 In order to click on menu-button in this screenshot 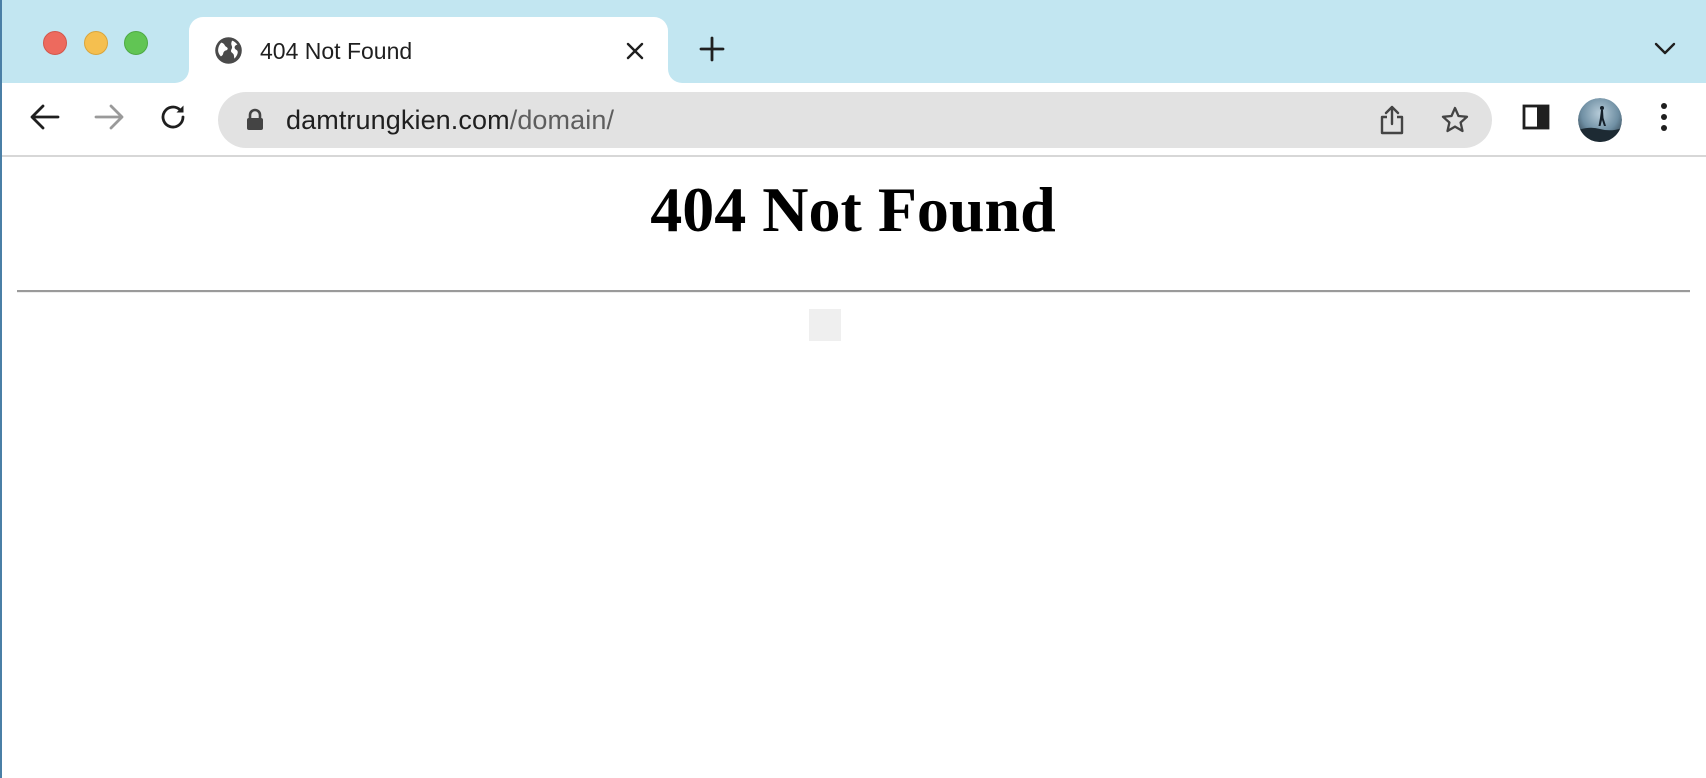, I will do `click(1664, 119)`.